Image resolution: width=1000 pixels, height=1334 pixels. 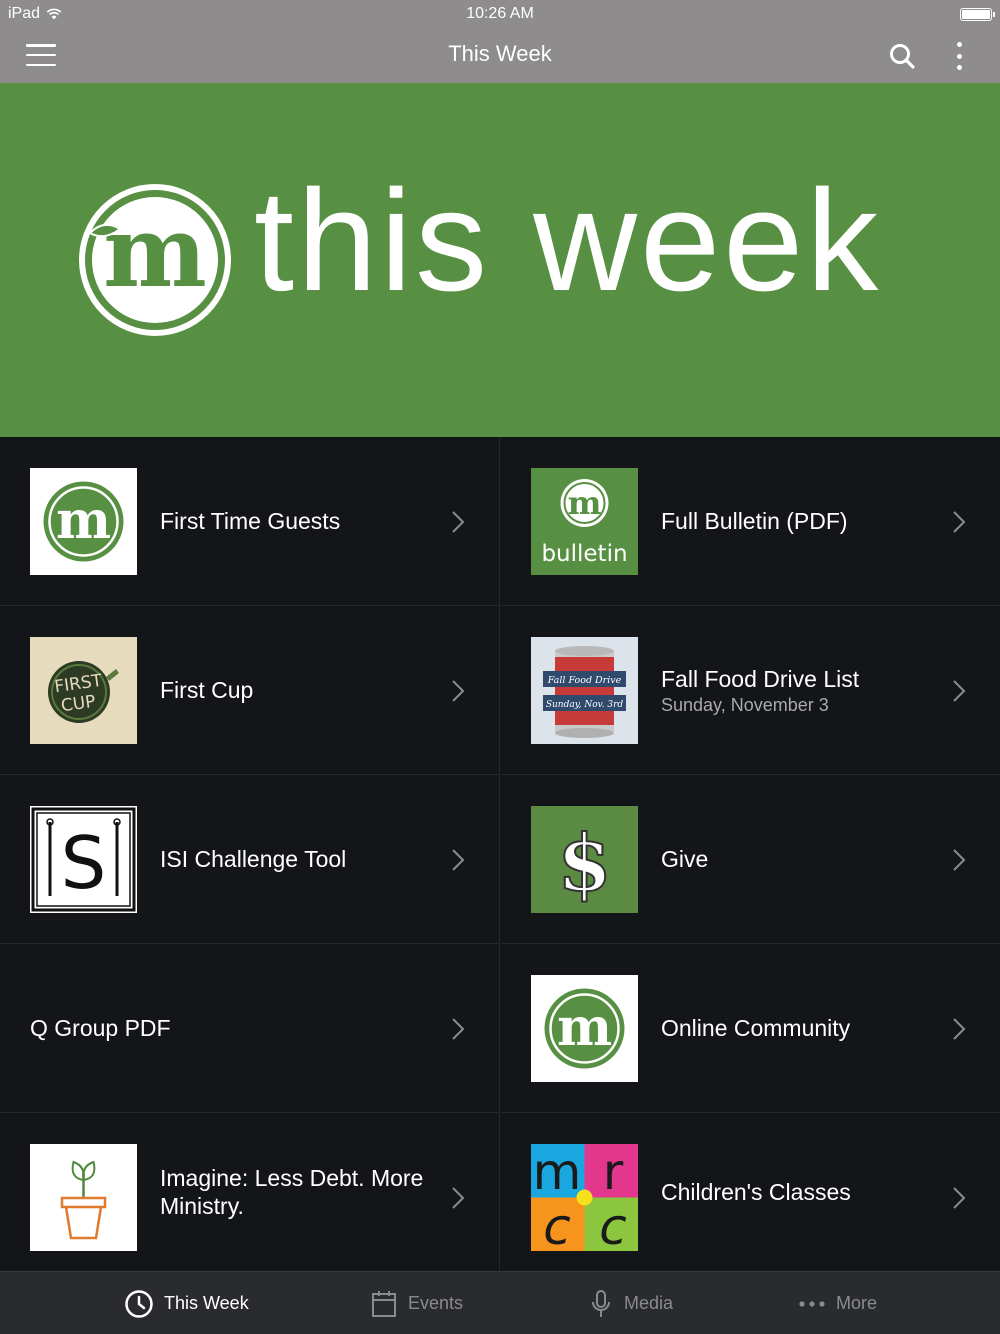 I want to click on list-item-first-cup: FIRST CUP First Cup, so click(x=250, y=690).